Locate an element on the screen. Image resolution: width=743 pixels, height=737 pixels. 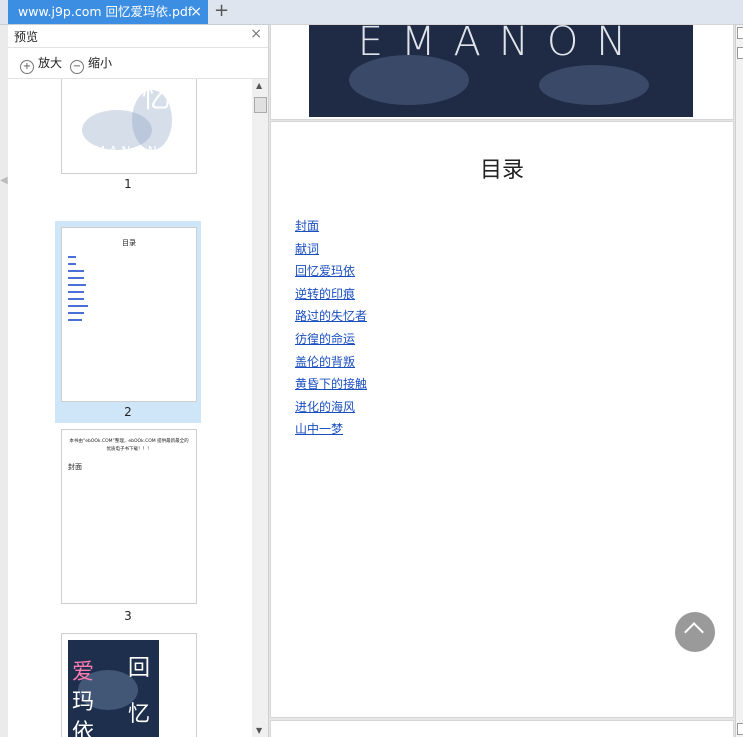
zoom-in-label: 放大 is located at coordinates (50, 63).